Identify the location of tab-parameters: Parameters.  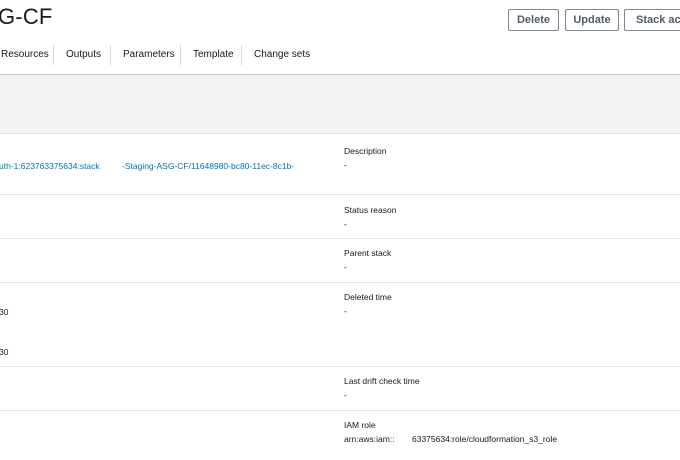
(149, 55).